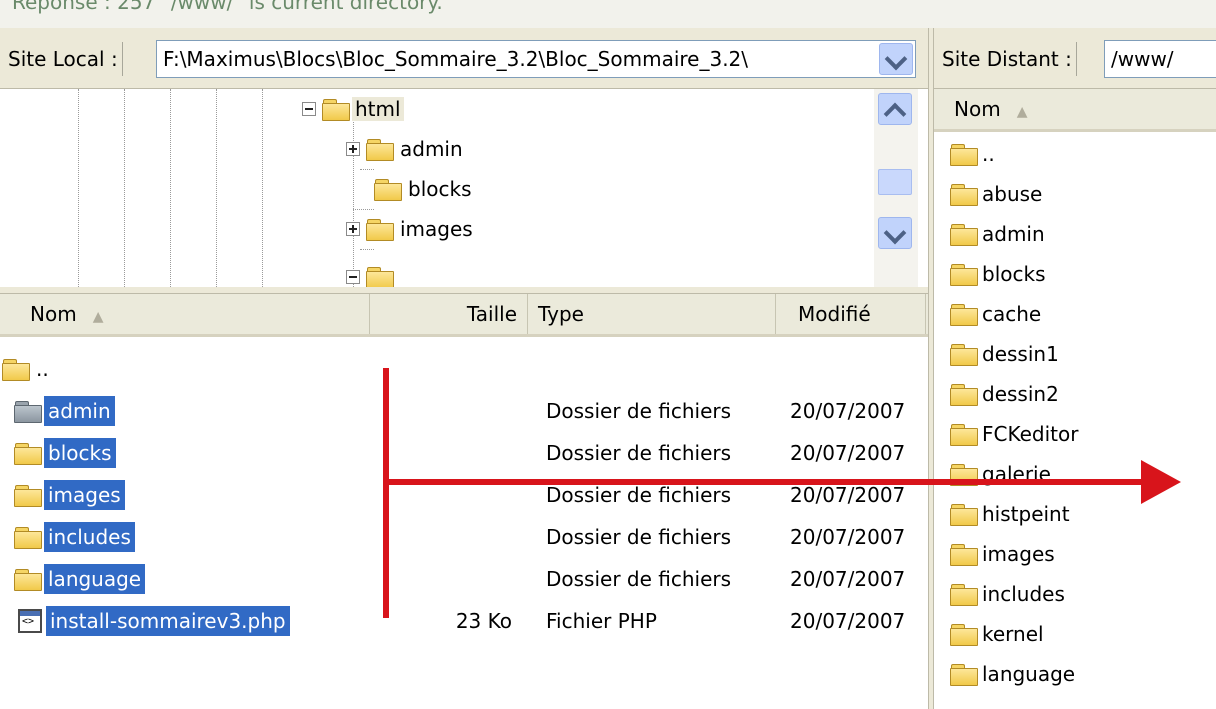  I want to click on tree-node-label: blocks, so click(440, 189).